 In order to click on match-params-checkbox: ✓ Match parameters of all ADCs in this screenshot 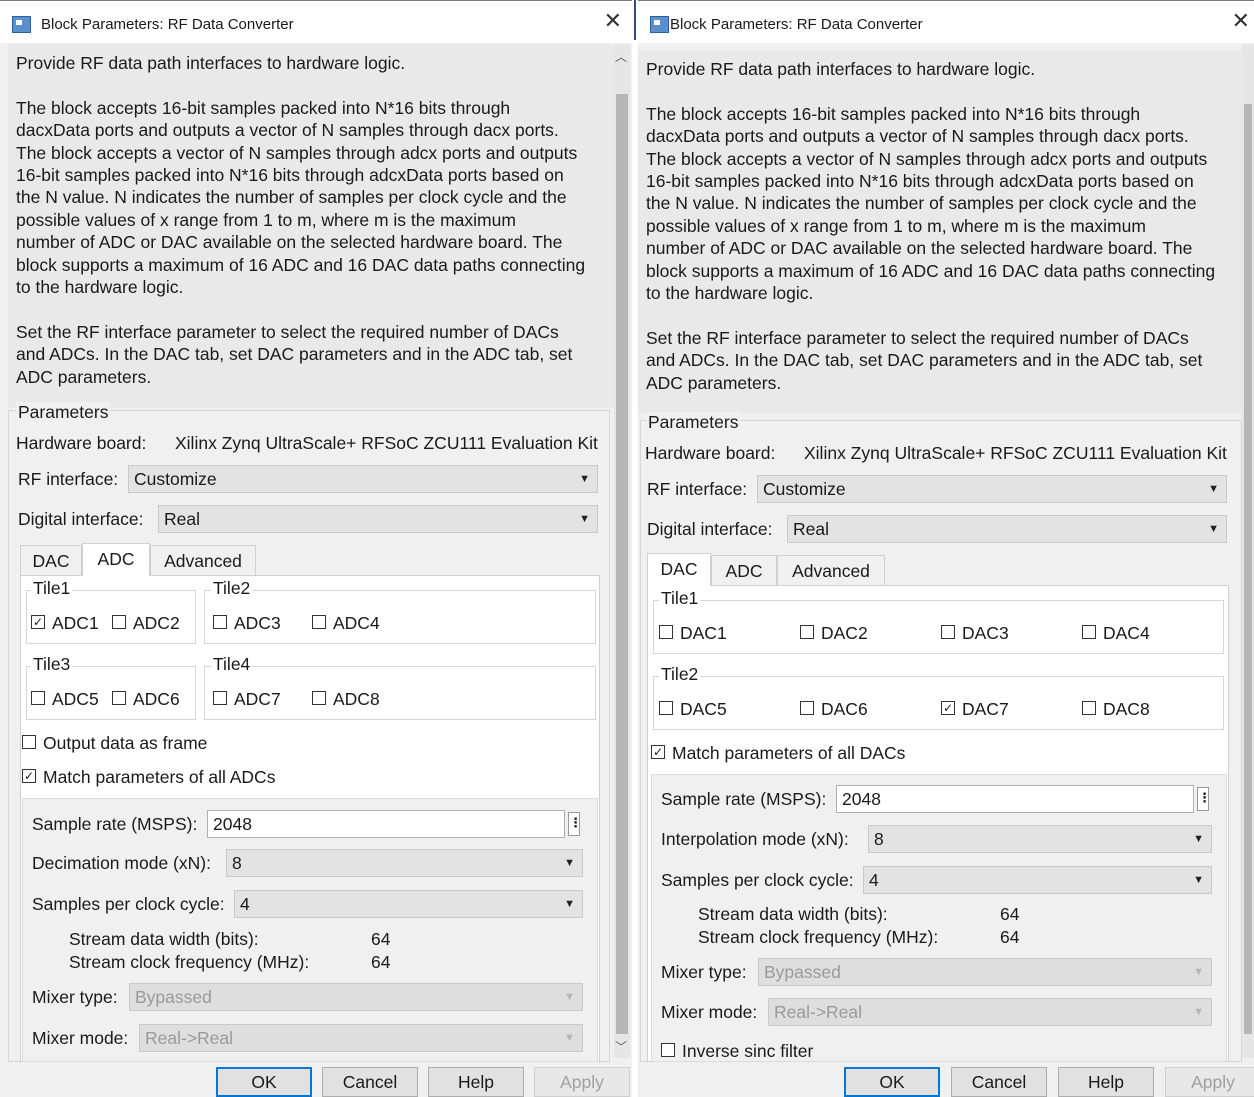, I will do `click(148, 777)`.